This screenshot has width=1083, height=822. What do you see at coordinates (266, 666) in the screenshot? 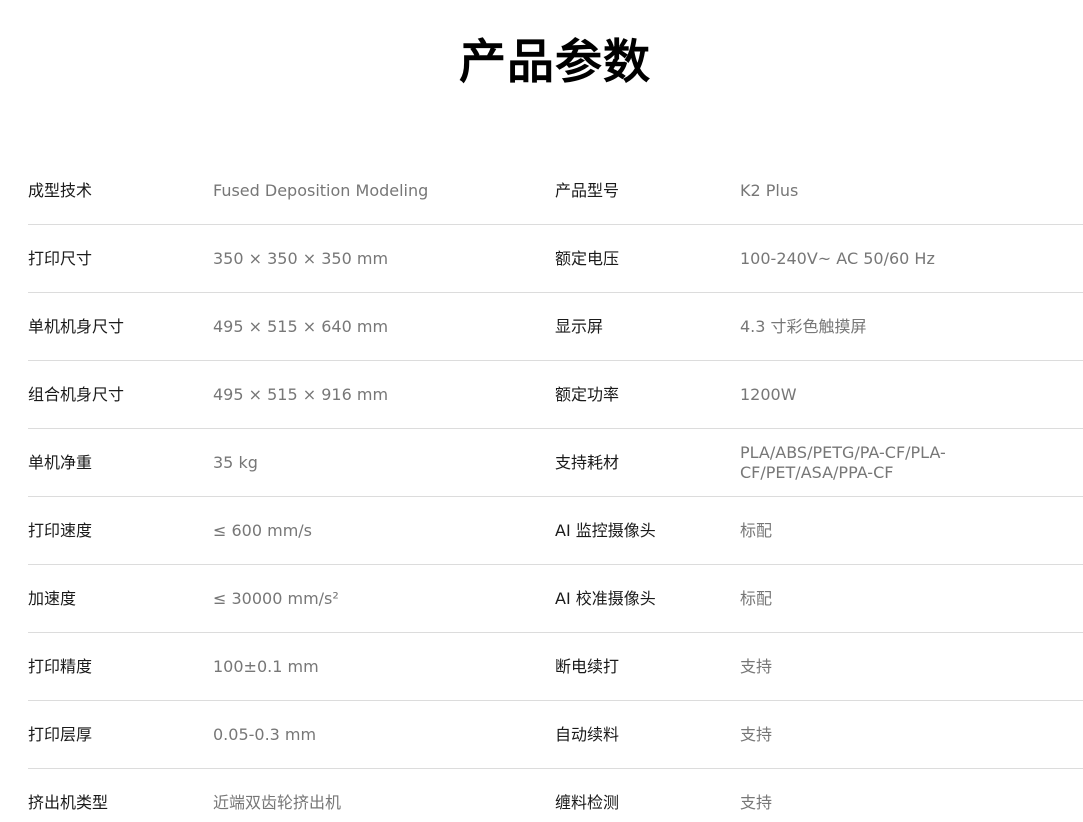
I see `spec-value: 100±0.1 mm` at bounding box center [266, 666].